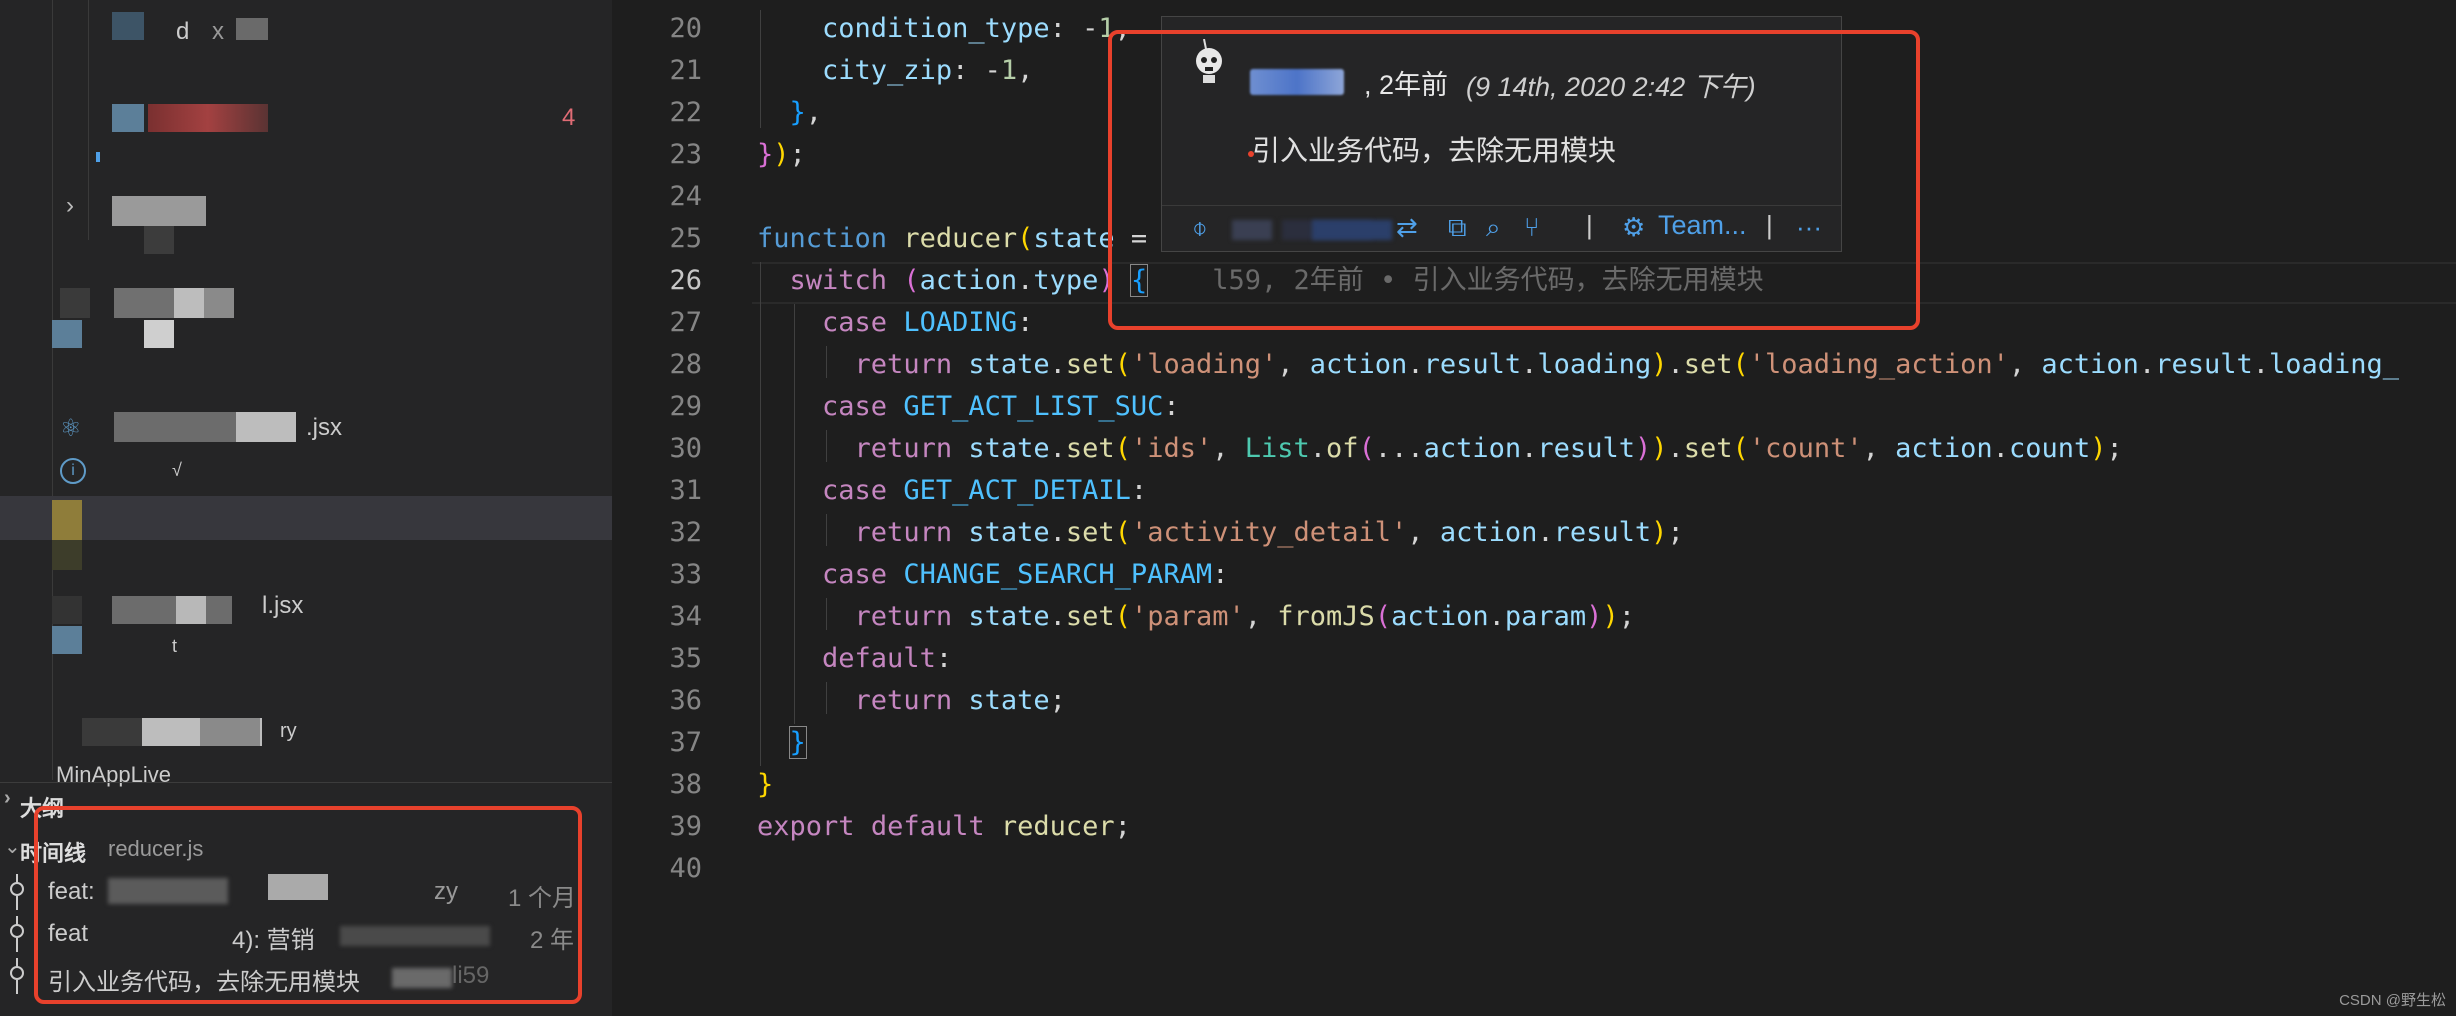 Image resolution: width=2456 pixels, height=1016 pixels. Describe the element at coordinates (685, 238) in the screenshot. I see `line-number: 25` at that location.